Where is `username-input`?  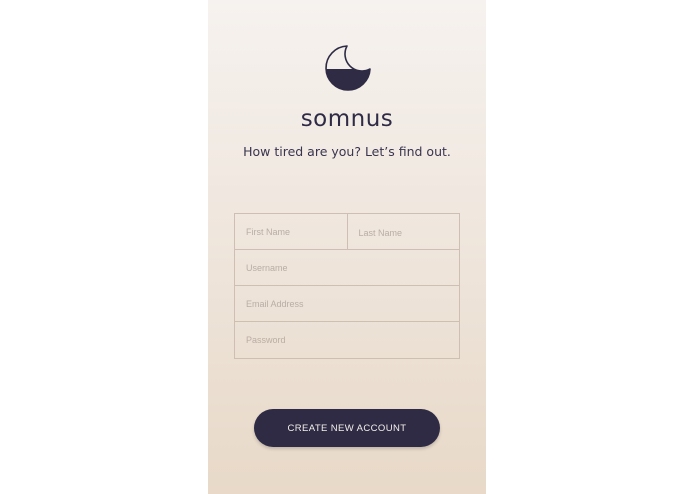
username-input is located at coordinates (347, 267).